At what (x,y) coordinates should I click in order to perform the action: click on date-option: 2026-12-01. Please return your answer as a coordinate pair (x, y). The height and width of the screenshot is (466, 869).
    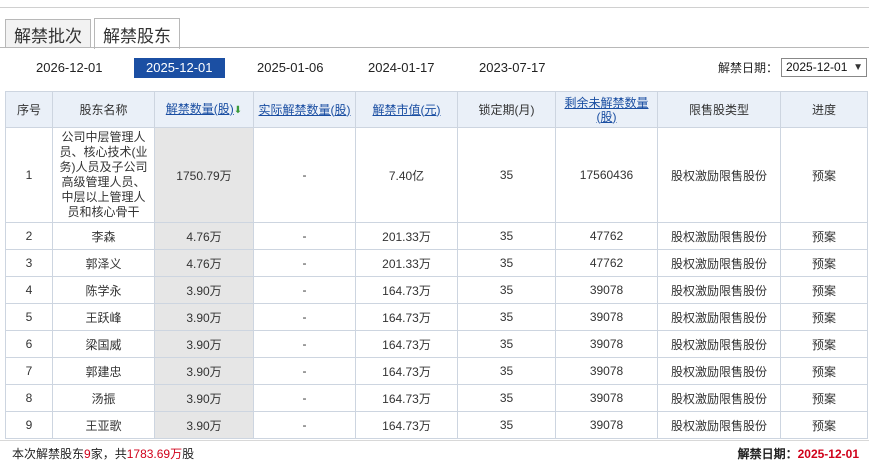
    Looking at the image, I should click on (69, 68).